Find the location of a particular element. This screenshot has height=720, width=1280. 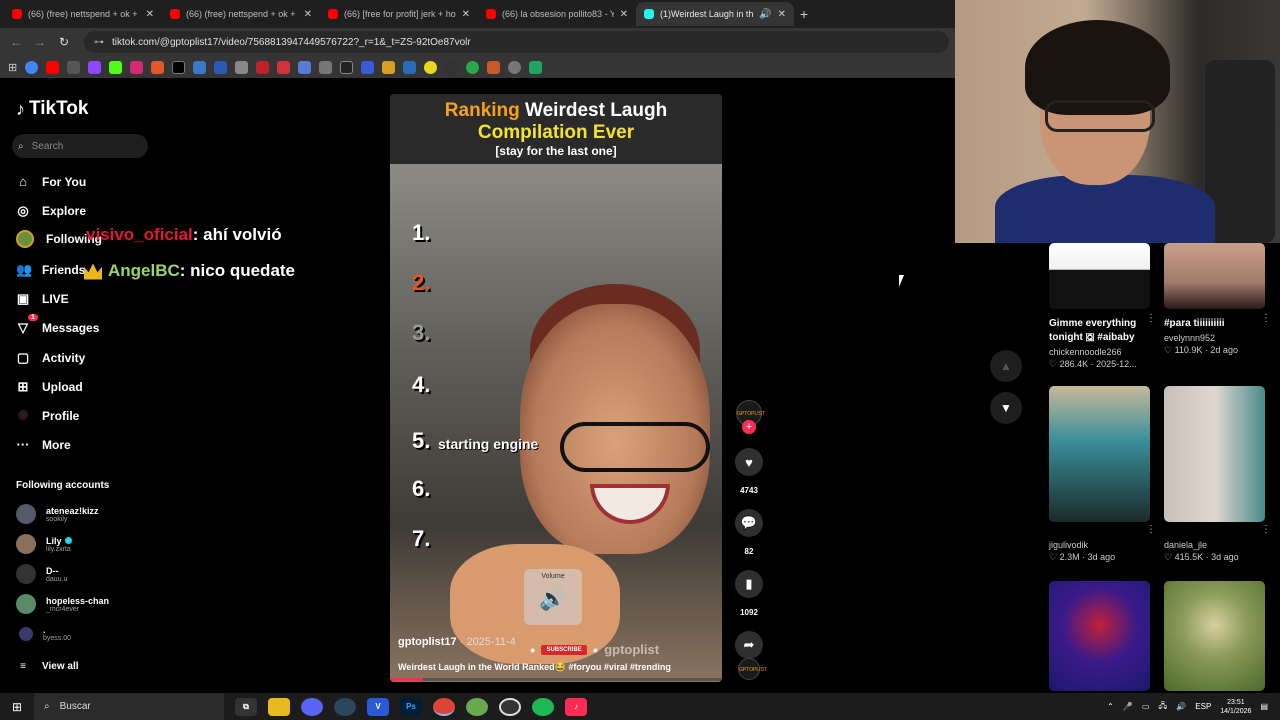

microphone-icon: 🎤 is located at coordinates (1128, 706).